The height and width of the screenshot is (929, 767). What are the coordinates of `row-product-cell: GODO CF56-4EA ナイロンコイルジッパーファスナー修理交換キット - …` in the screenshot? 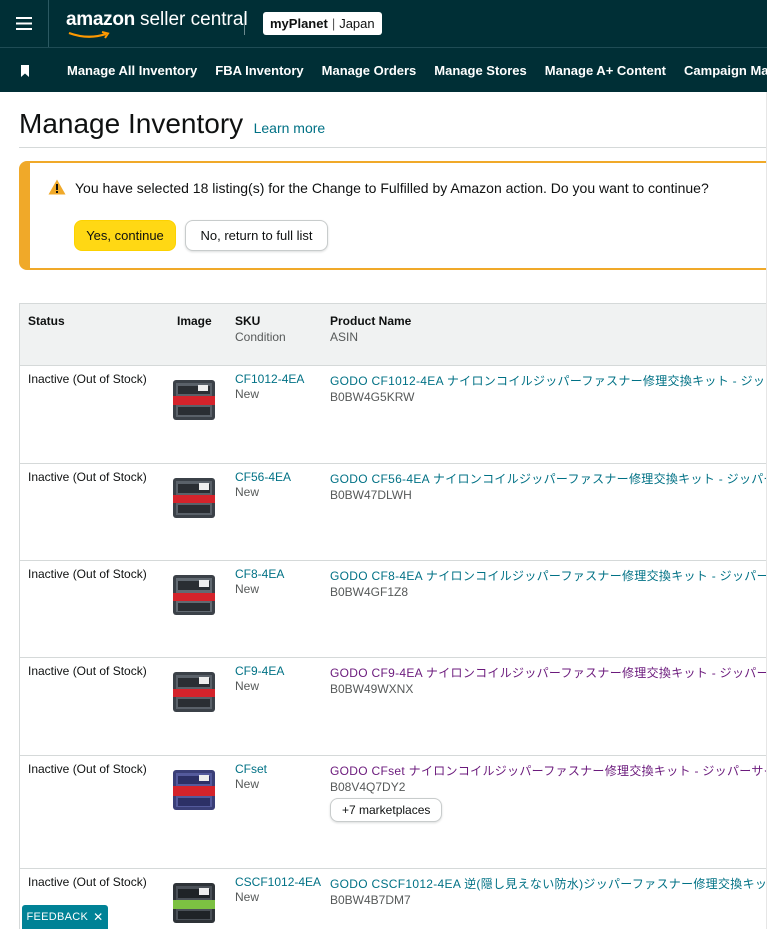 It's located at (548, 486).